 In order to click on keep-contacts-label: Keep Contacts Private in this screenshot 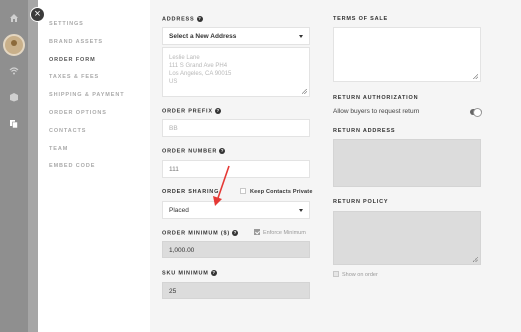, I will do `click(281, 192)`.